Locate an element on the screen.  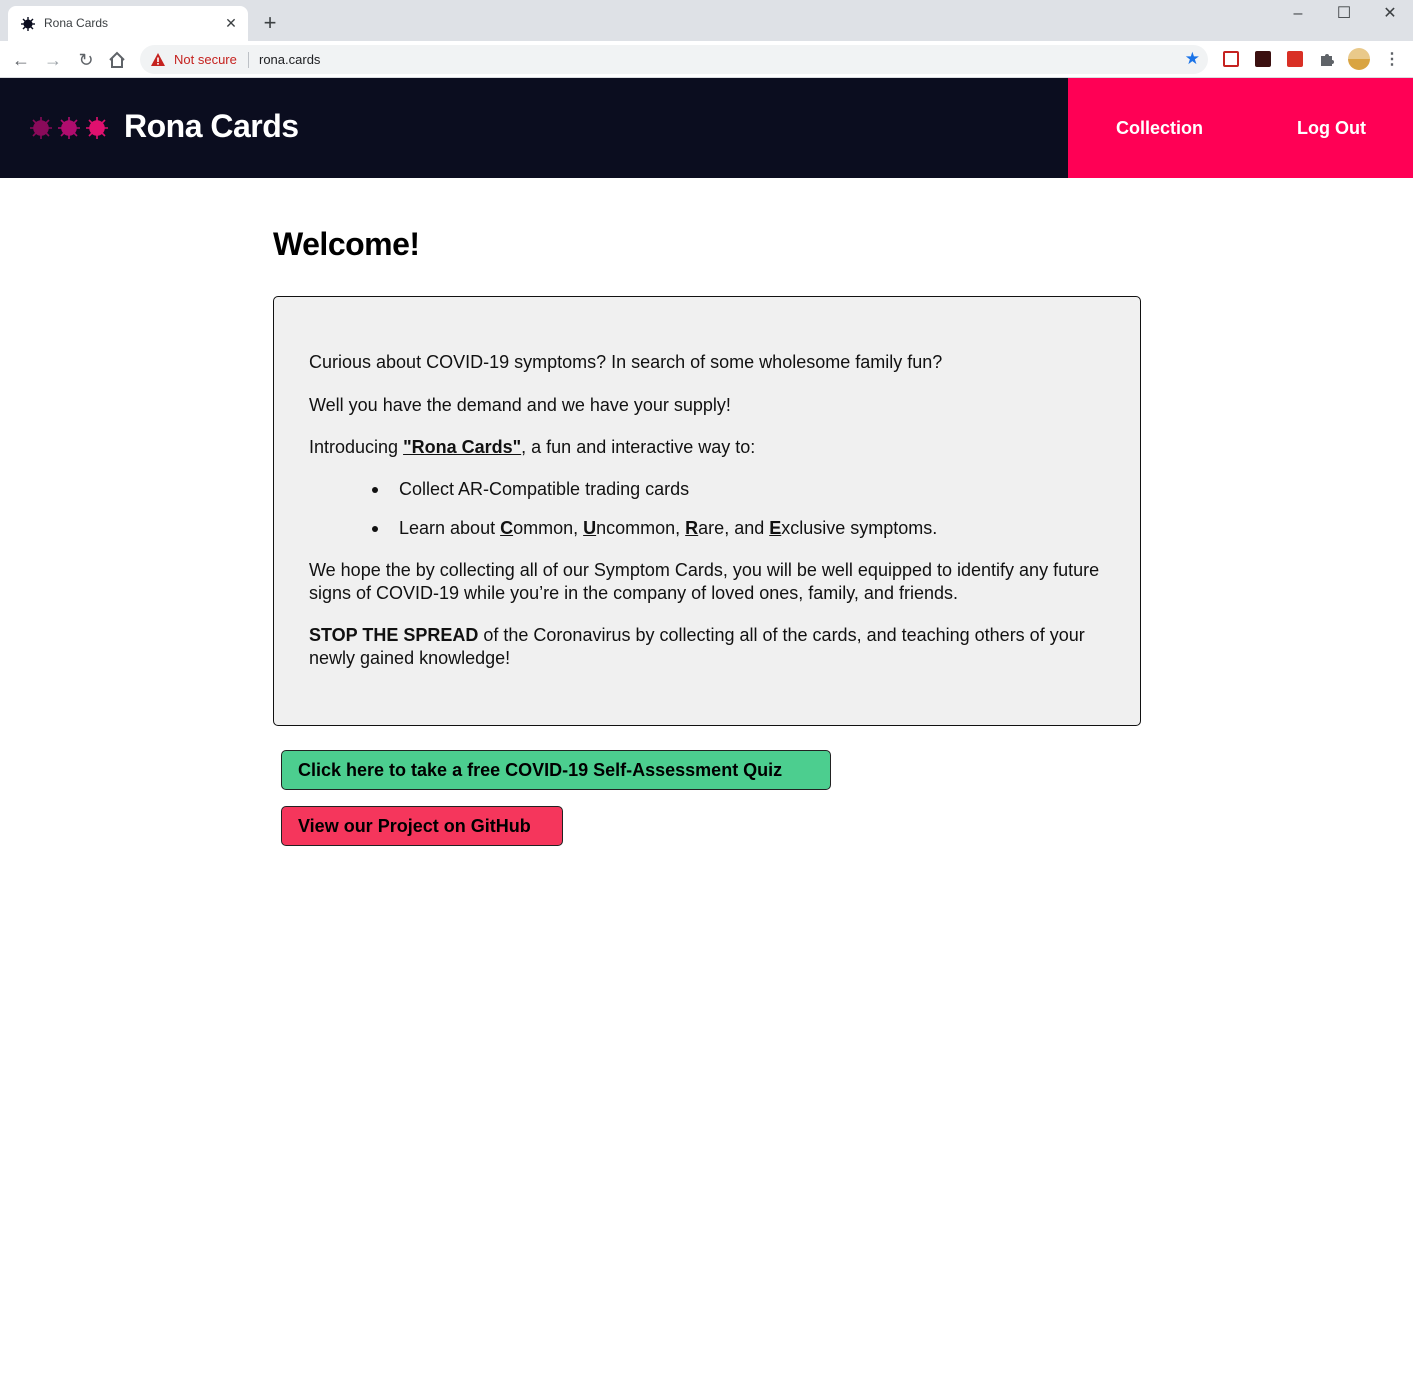
url-text: rona.cards is located at coordinates (289, 59).